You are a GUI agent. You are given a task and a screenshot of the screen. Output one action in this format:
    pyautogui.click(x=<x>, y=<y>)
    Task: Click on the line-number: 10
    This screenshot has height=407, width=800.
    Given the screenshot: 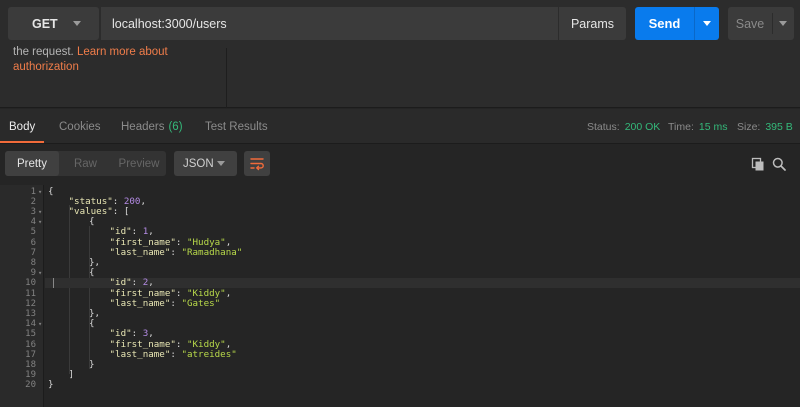 What is the action you would take?
    pyautogui.click(x=30, y=283)
    